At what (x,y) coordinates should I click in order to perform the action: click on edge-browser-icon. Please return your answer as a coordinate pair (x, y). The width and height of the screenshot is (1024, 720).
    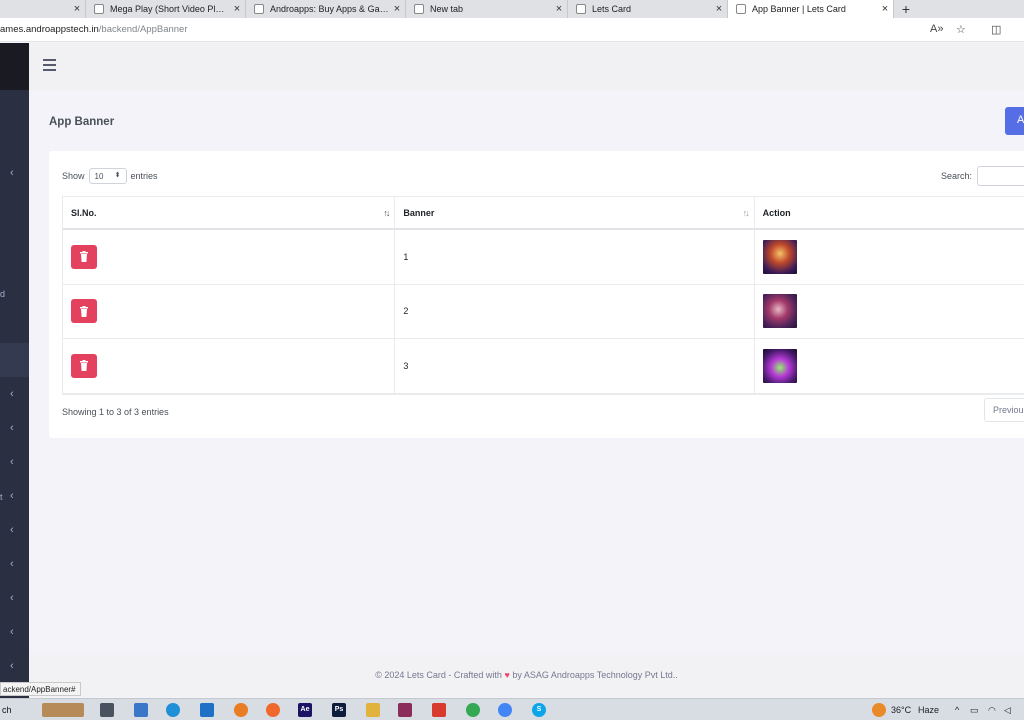
    Looking at the image, I should click on (173, 710).